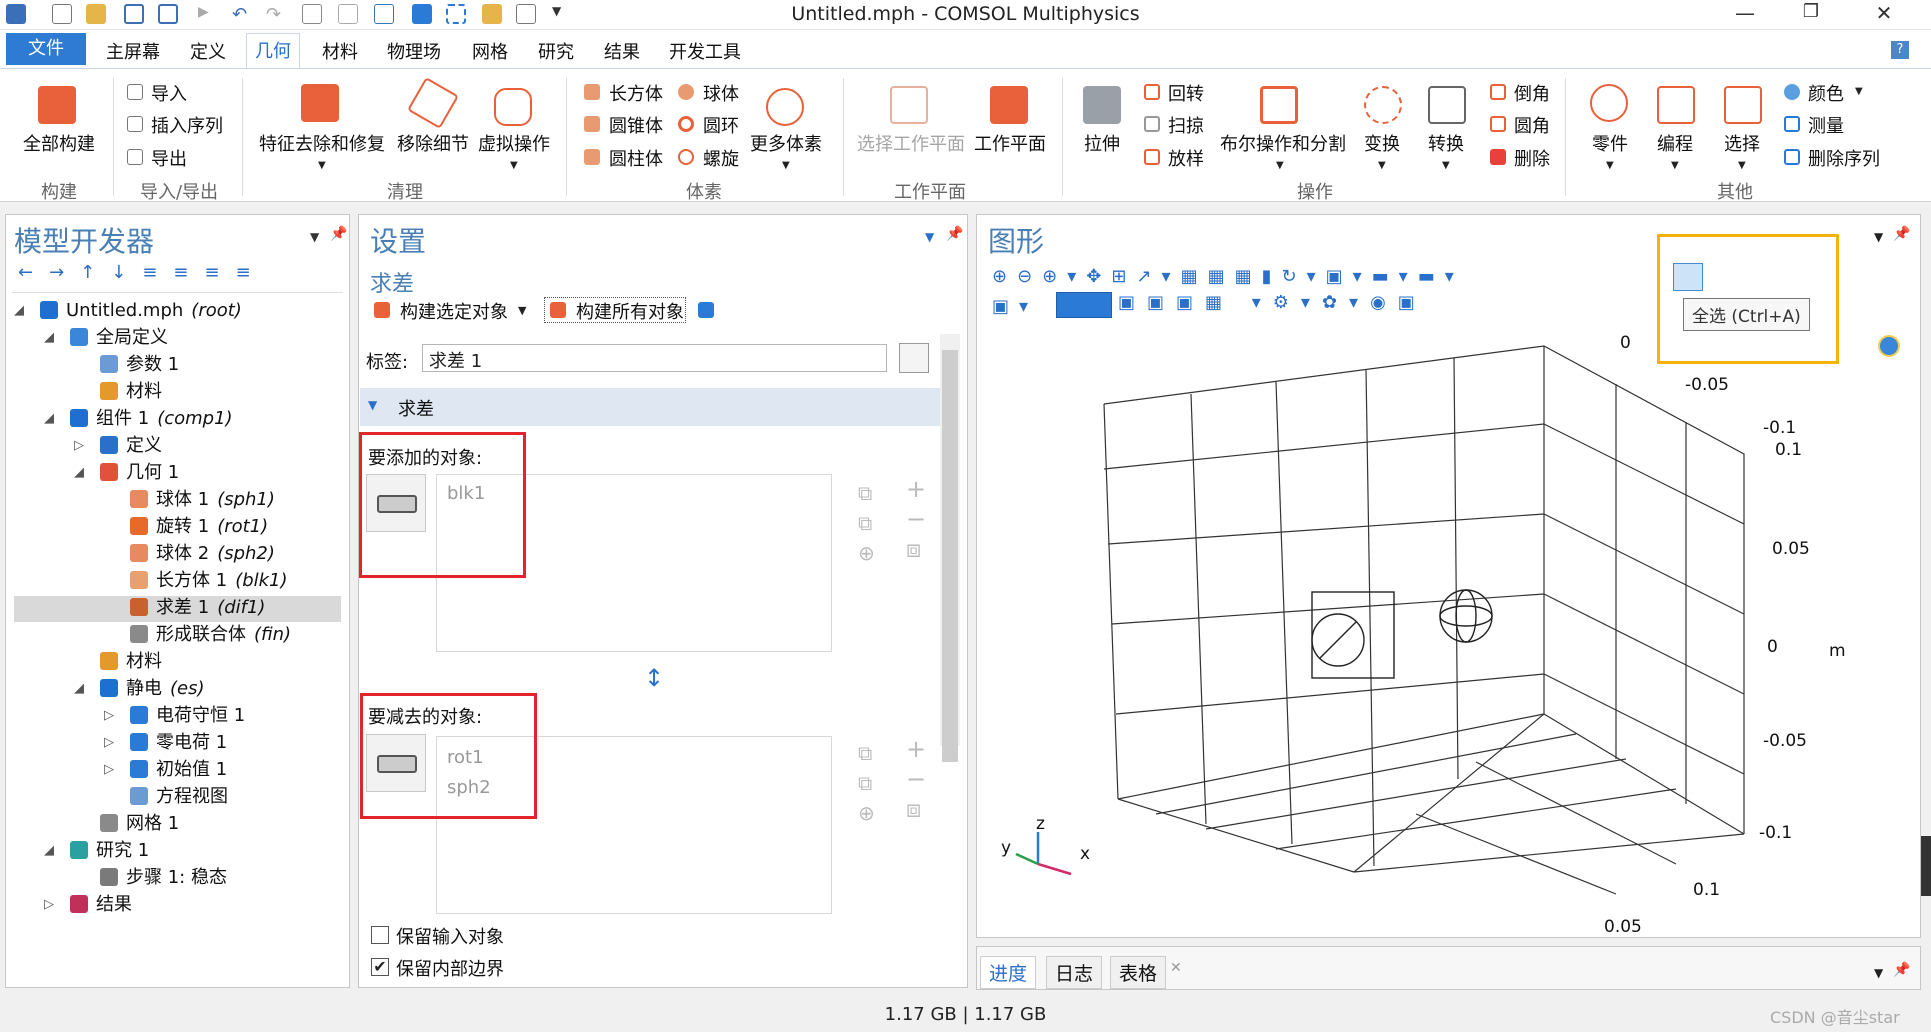 This screenshot has width=1931, height=1032. I want to click on tree-item: 方程视图, so click(179, 796).